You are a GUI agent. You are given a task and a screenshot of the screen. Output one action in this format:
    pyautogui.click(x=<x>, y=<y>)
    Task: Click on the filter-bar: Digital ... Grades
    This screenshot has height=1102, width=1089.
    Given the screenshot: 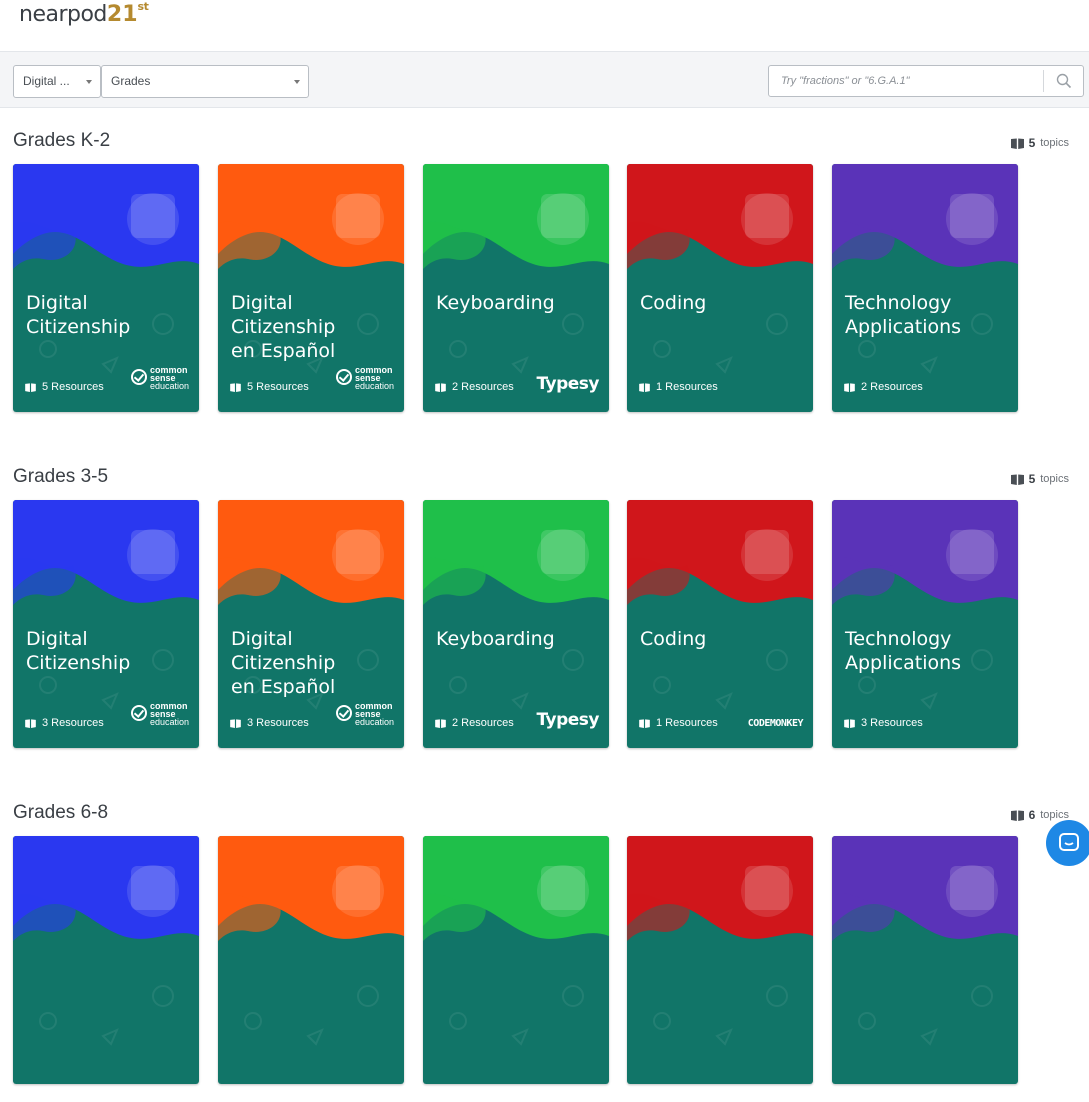 What is the action you would take?
    pyautogui.click(x=544, y=80)
    